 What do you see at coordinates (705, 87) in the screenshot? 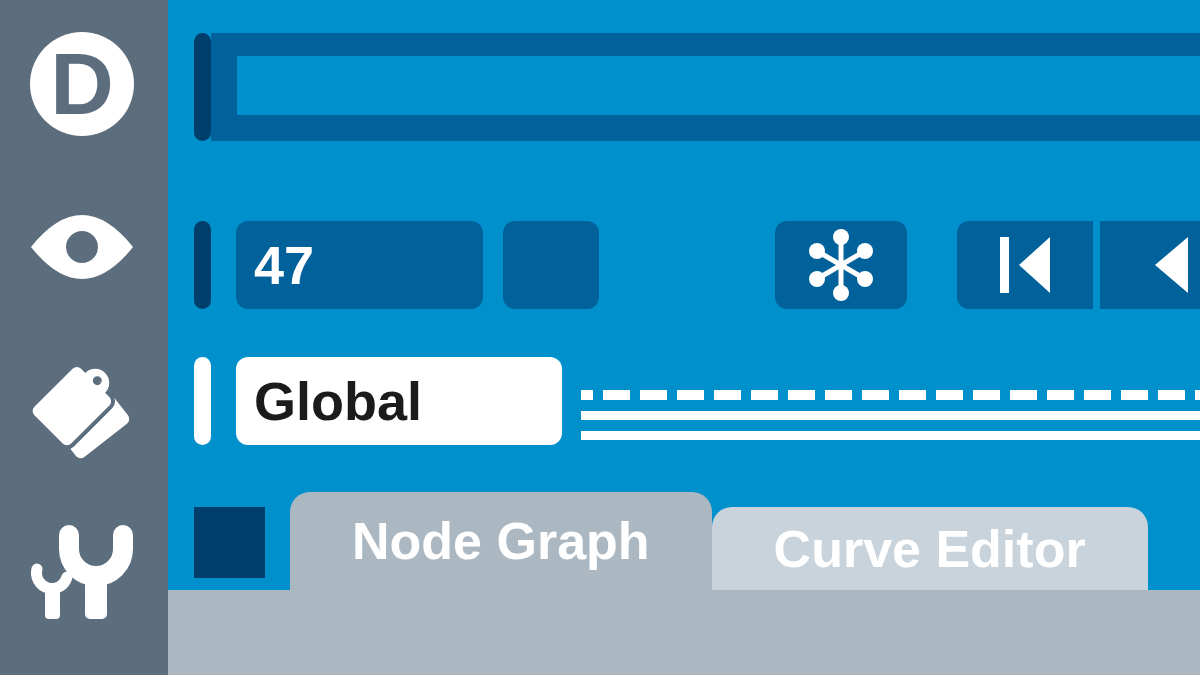
I see `outlined-field` at bounding box center [705, 87].